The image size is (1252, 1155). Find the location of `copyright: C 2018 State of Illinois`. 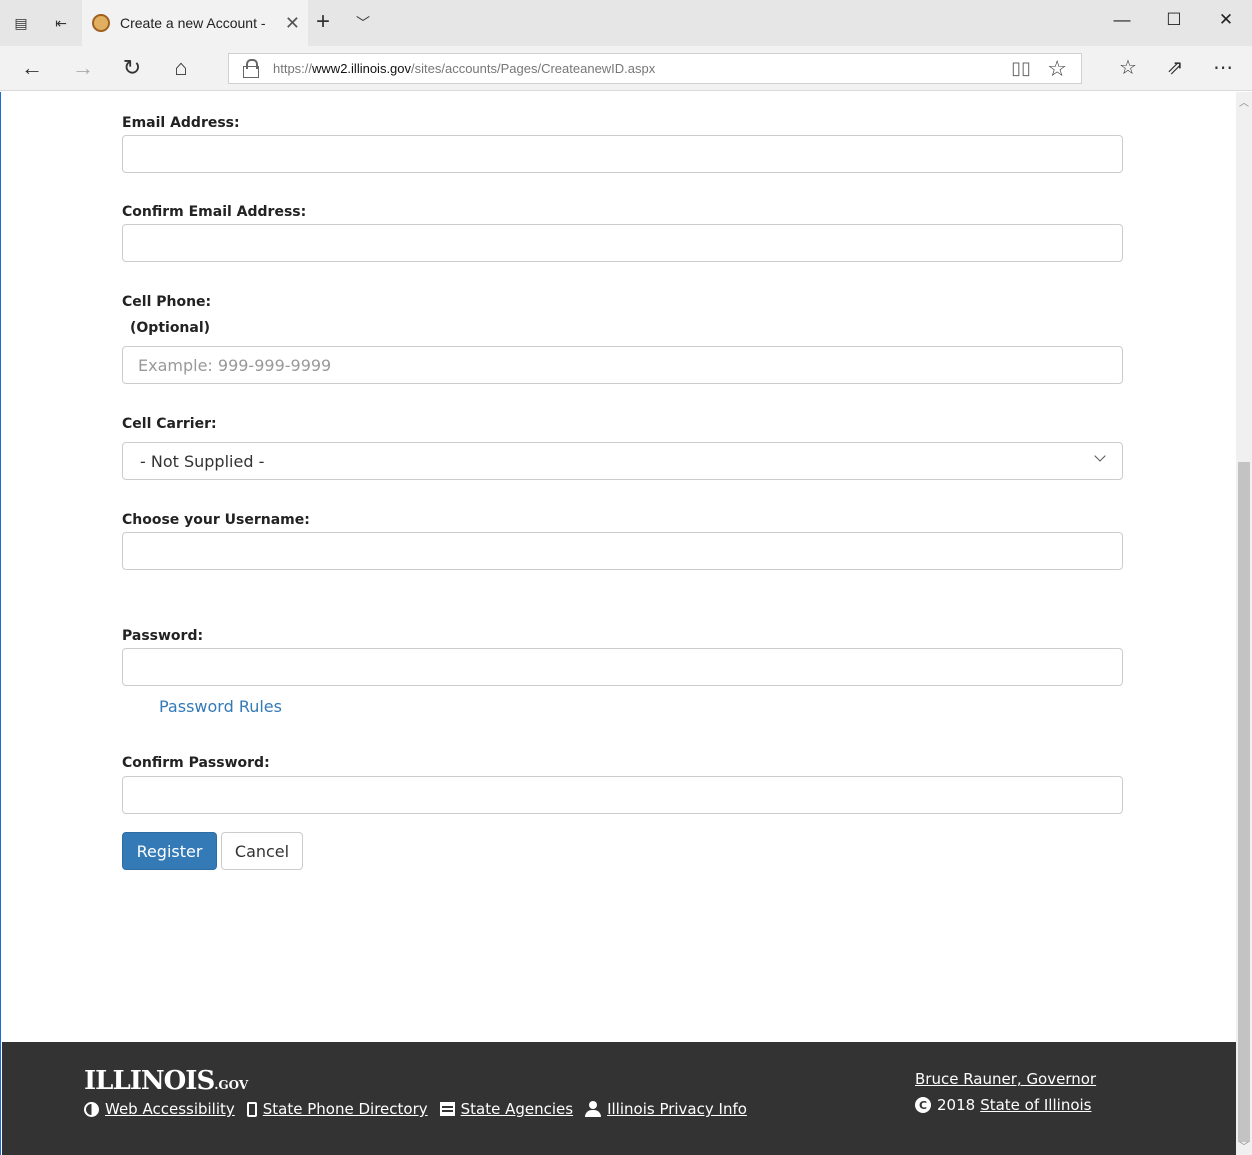

copyright: C 2018 State of Illinois is located at coordinates (1005, 1105).